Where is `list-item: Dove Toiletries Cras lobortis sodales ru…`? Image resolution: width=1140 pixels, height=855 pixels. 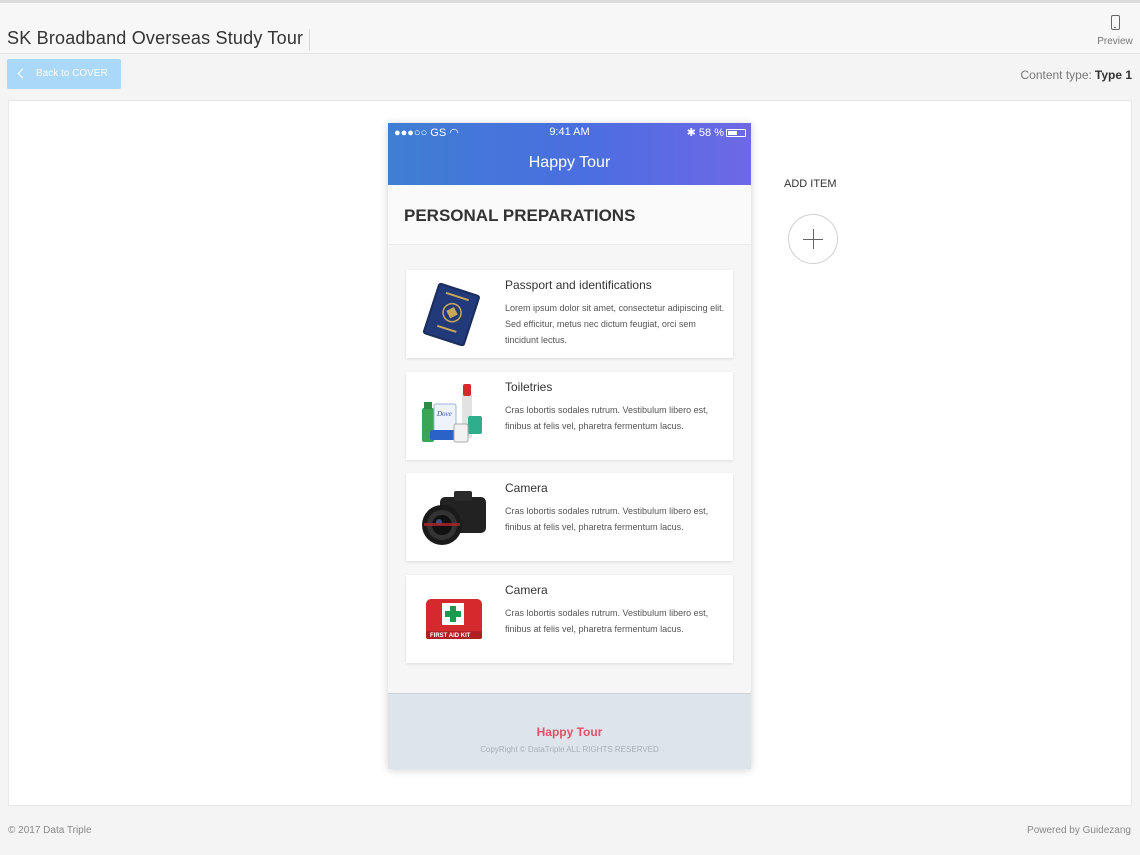
list-item: Dove Toiletries Cras lobortis sodales ru… is located at coordinates (569, 416).